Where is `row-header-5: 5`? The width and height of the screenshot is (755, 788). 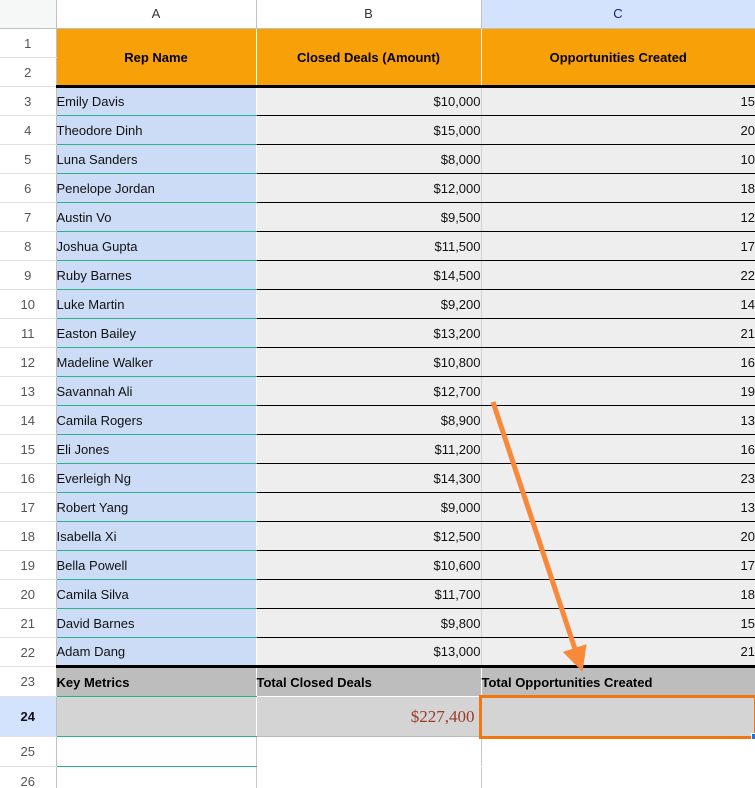
row-header-5: 5 is located at coordinates (28, 159).